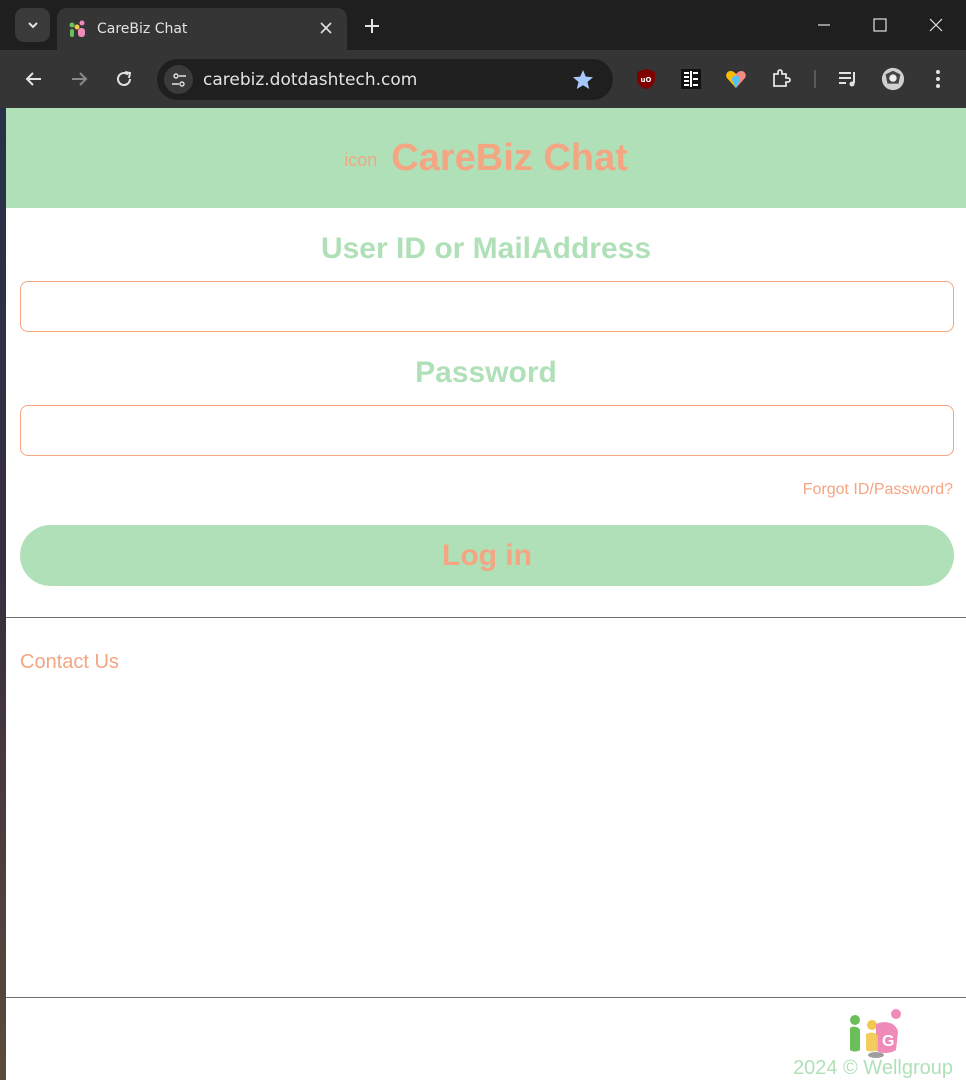 The height and width of the screenshot is (1080, 966). Describe the element at coordinates (888, 1041) in the screenshot. I see `svg-text: G` at that location.